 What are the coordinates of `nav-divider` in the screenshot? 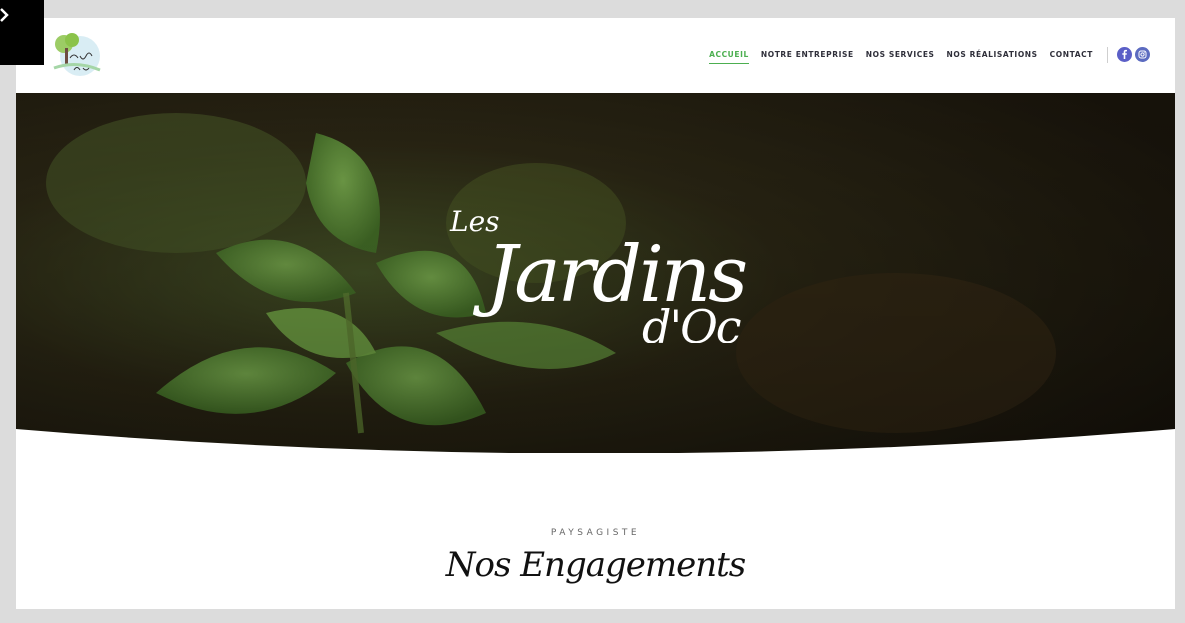 It's located at (1107, 55).